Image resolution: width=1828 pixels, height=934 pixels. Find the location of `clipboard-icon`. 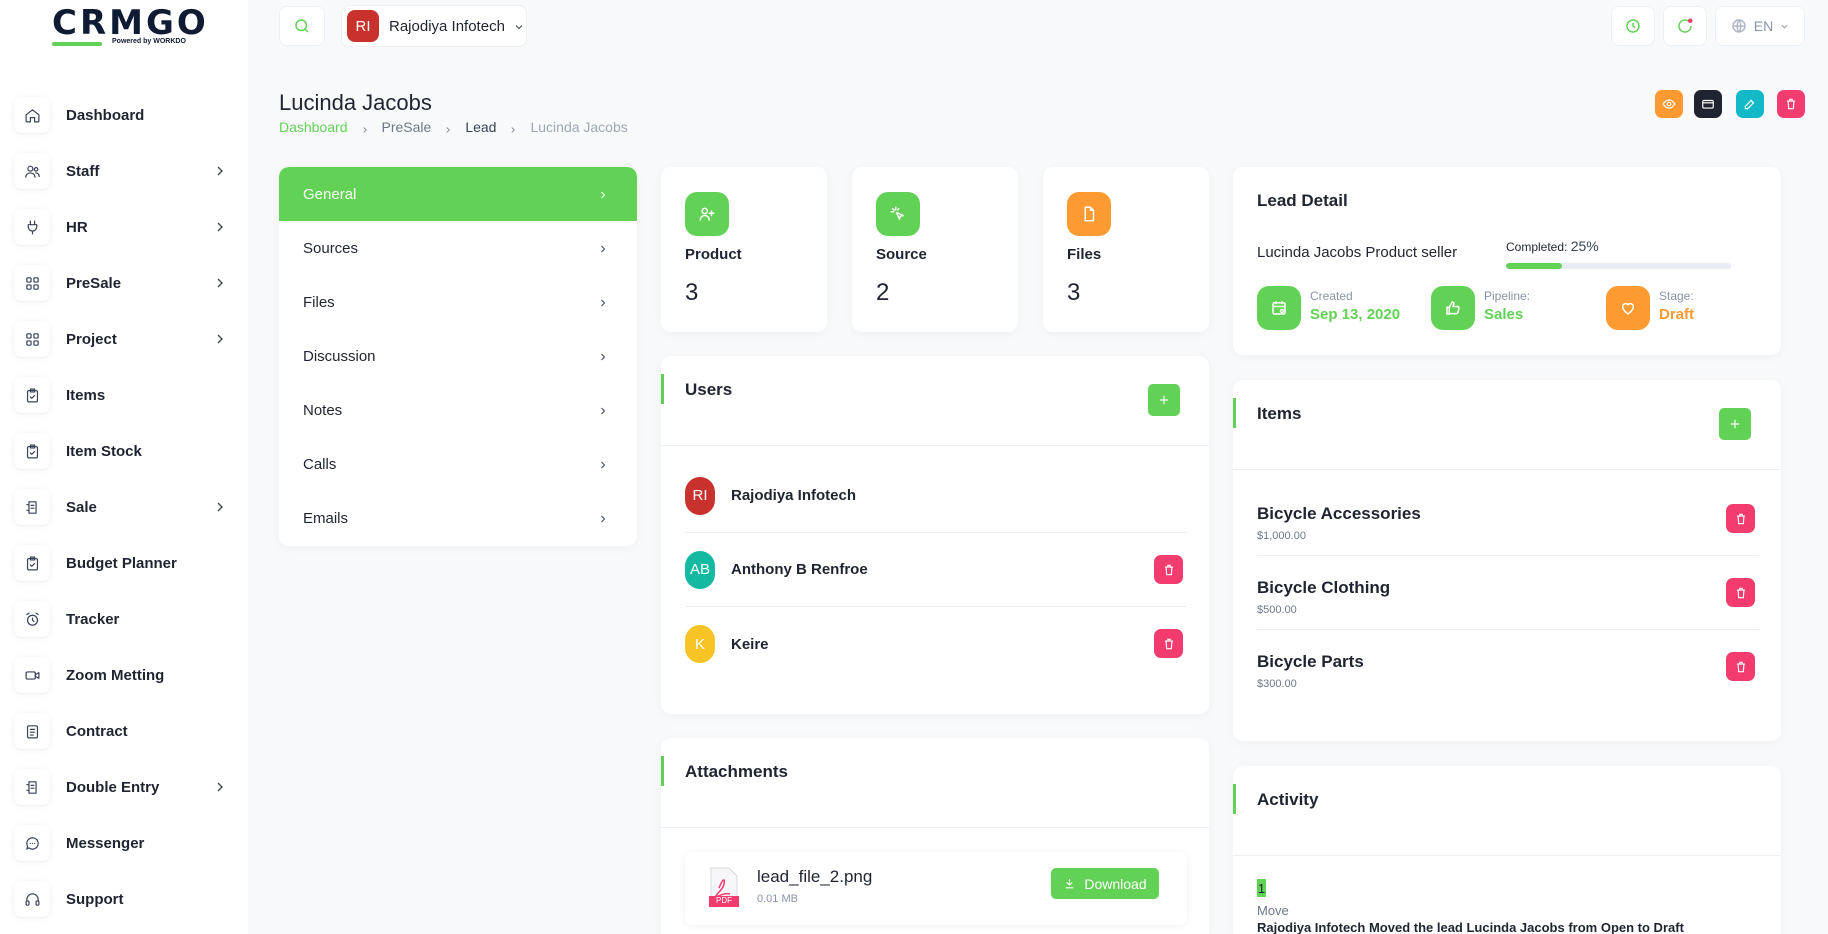

clipboard-icon is located at coordinates (32, 395).